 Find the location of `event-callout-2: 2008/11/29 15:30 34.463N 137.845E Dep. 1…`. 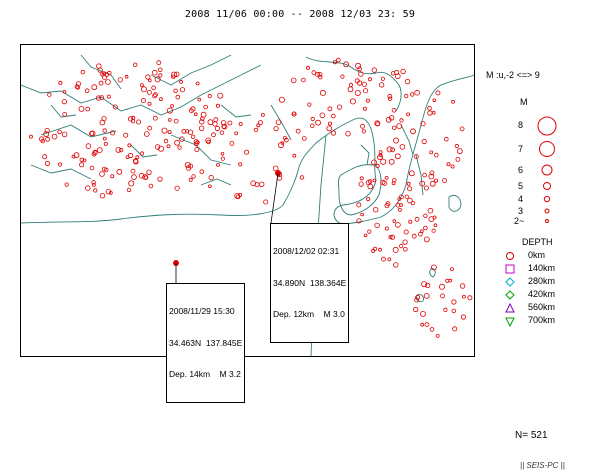

event-callout-2: 2008/11/29 15:30 34.463N 137.845E Dep. 1… is located at coordinates (206, 343).